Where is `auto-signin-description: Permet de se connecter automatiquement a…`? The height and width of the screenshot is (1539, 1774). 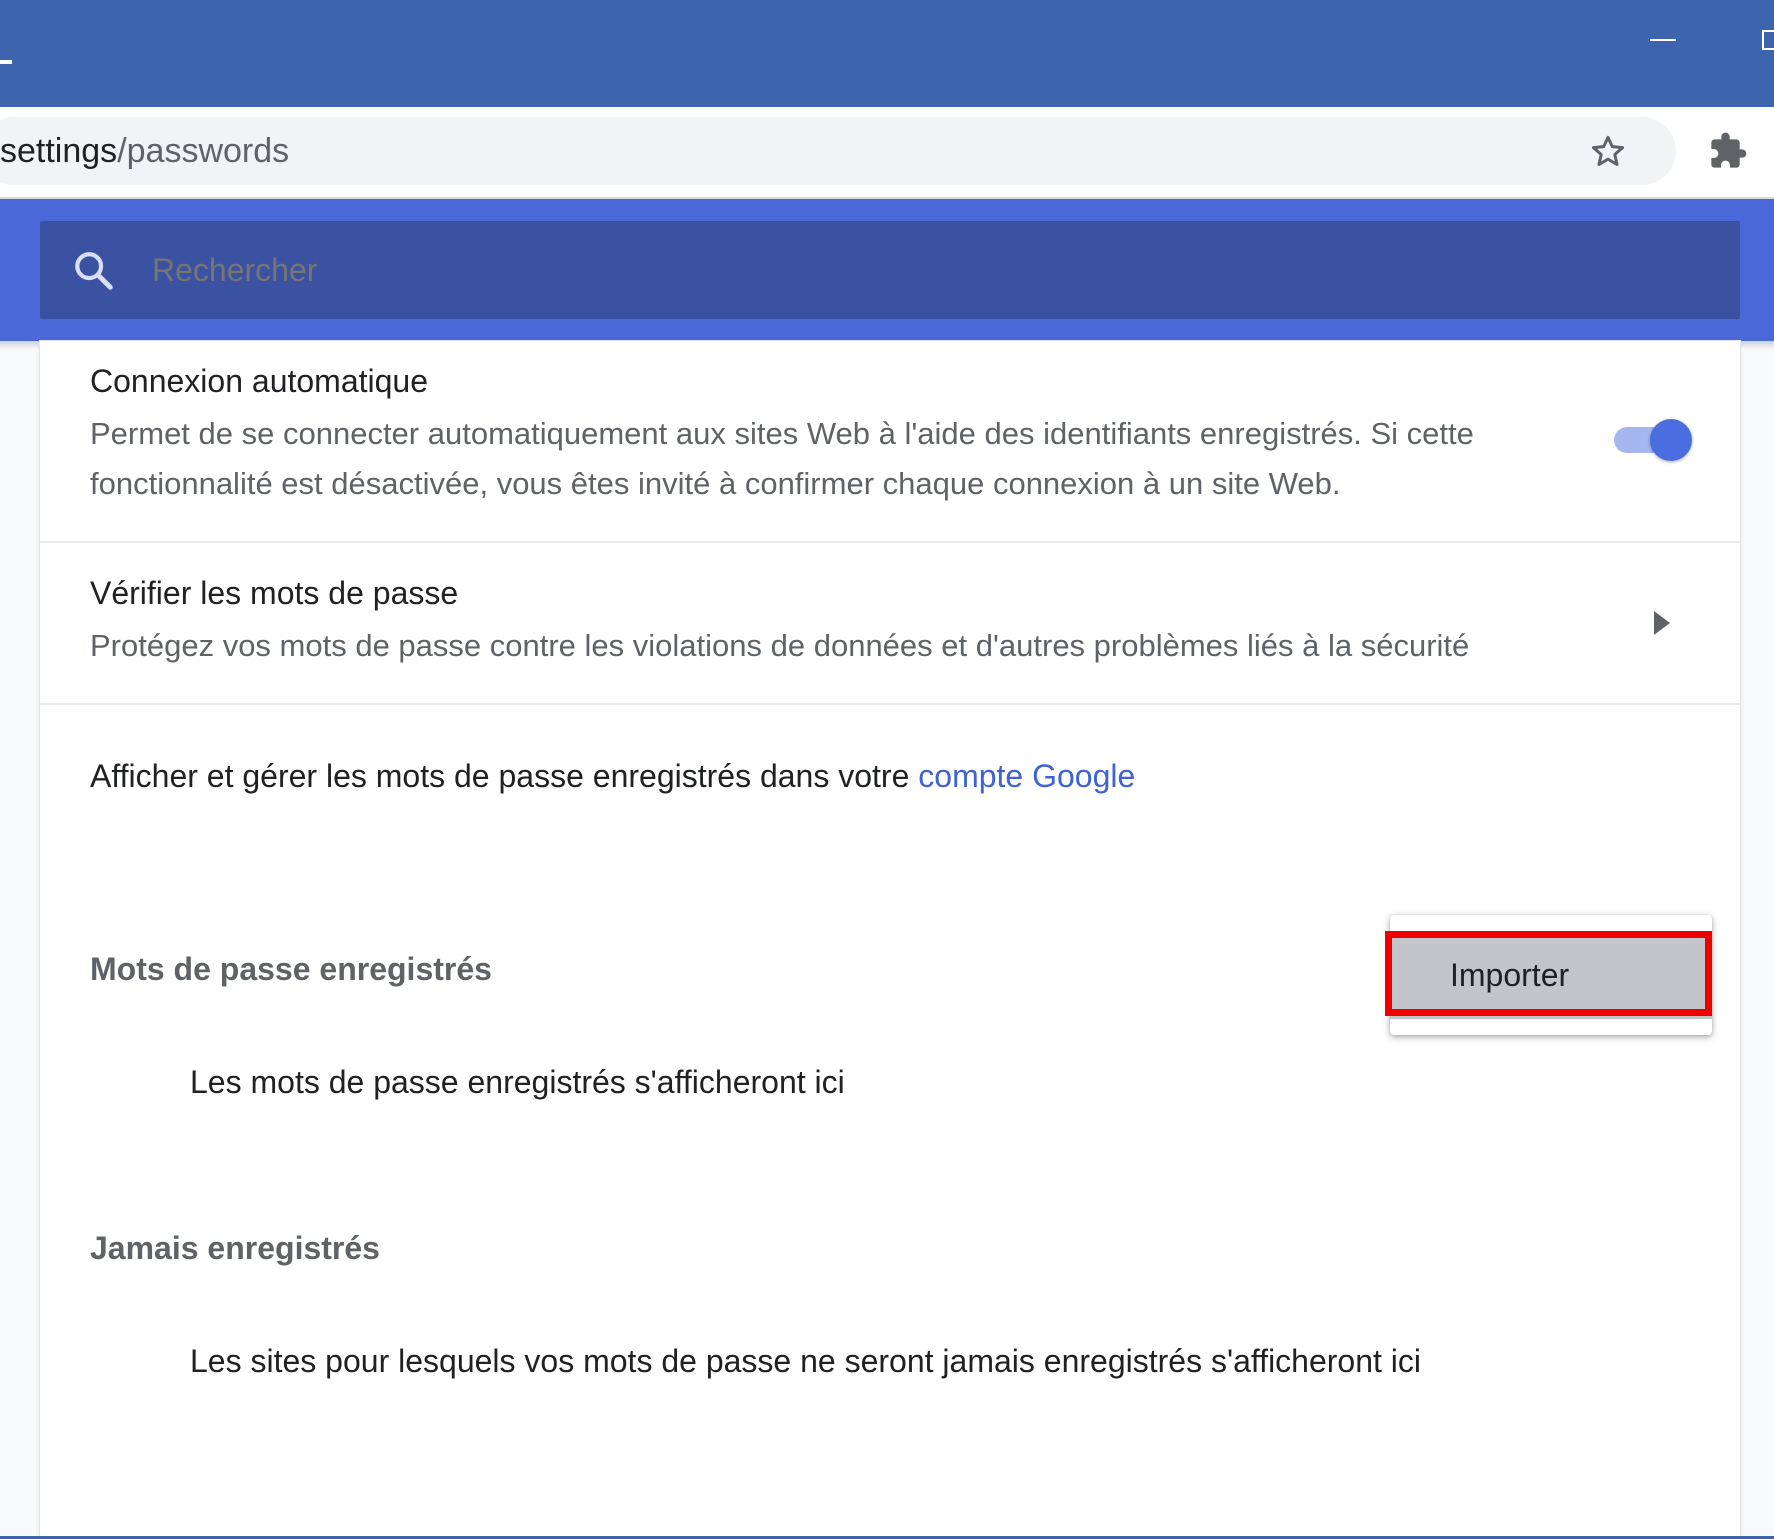
auto-signin-description: Permet de se connecter automatiquement a… is located at coordinates (782, 458).